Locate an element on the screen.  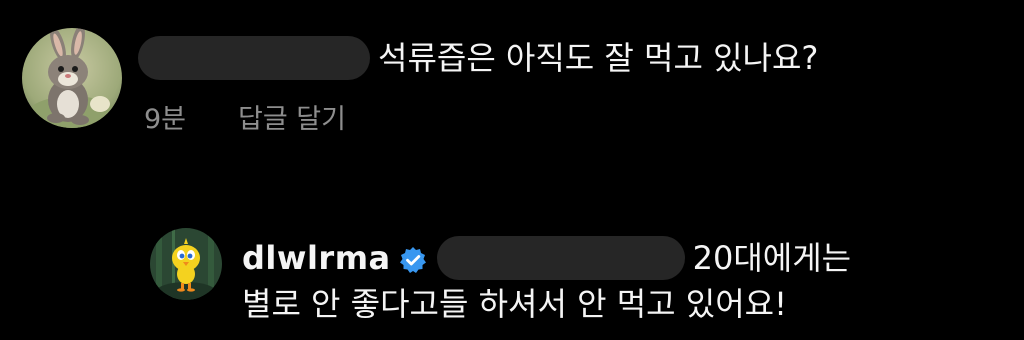
comment-meta: 9분 답글 달기 is located at coordinates (245, 120).